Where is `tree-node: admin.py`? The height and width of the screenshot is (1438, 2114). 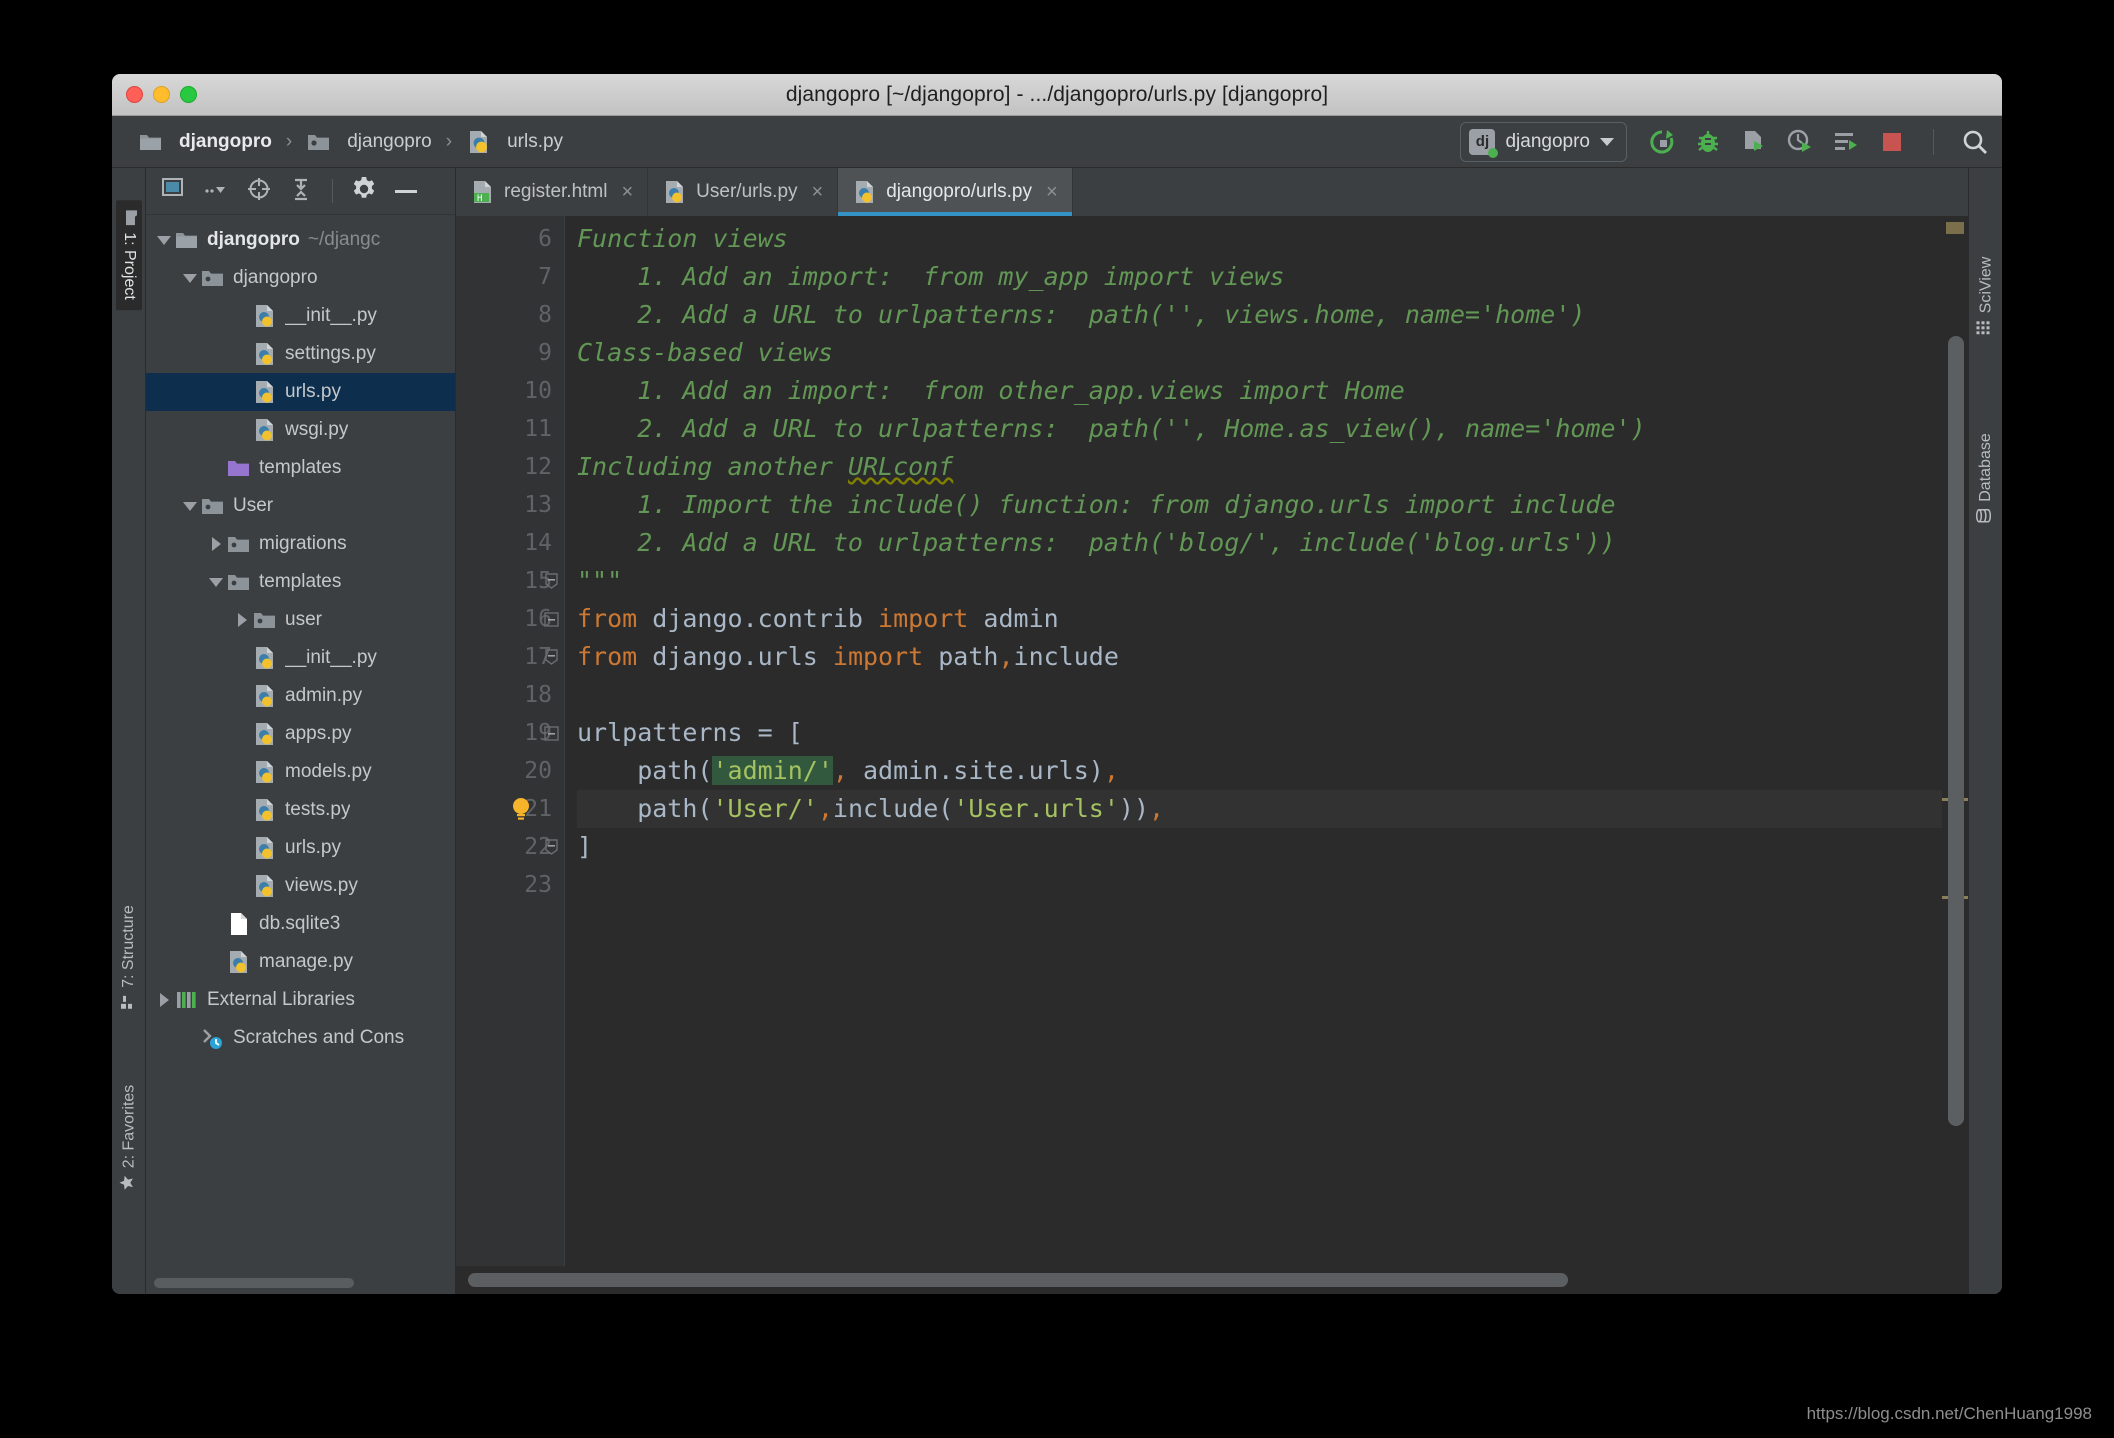
tree-node: admin.py is located at coordinates (300, 696).